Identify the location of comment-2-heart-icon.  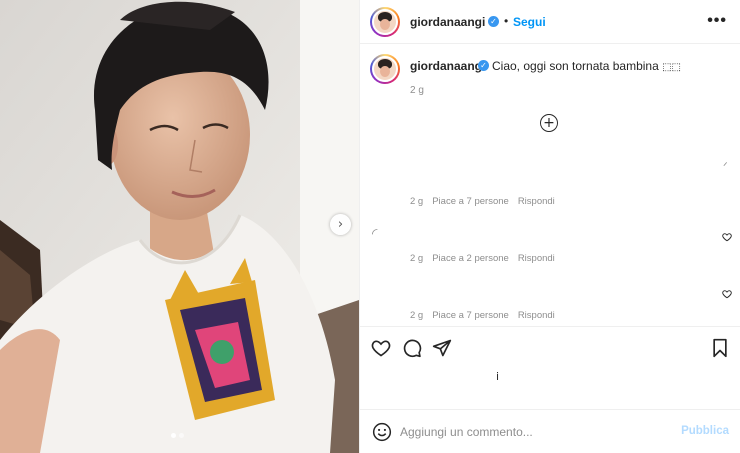
(727, 237).